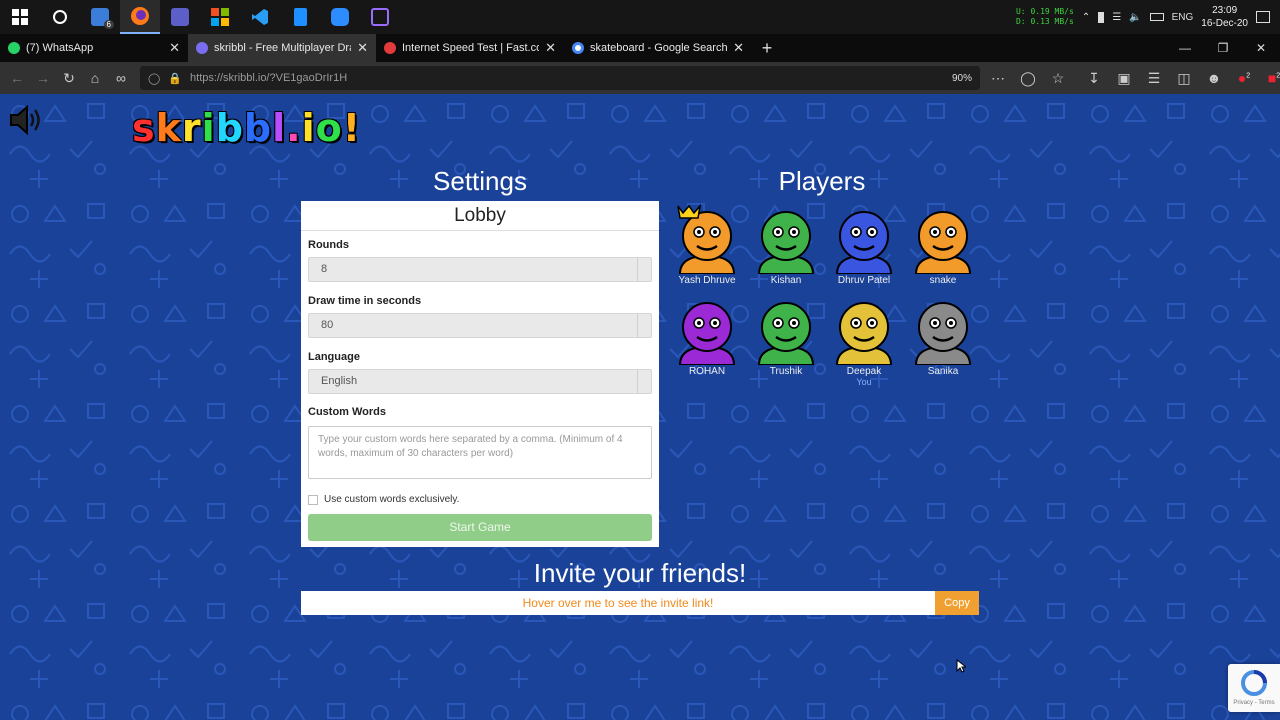  Describe the element at coordinates (962, 668) in the screenshot. I see `mouse-cursor-icon` at that location.